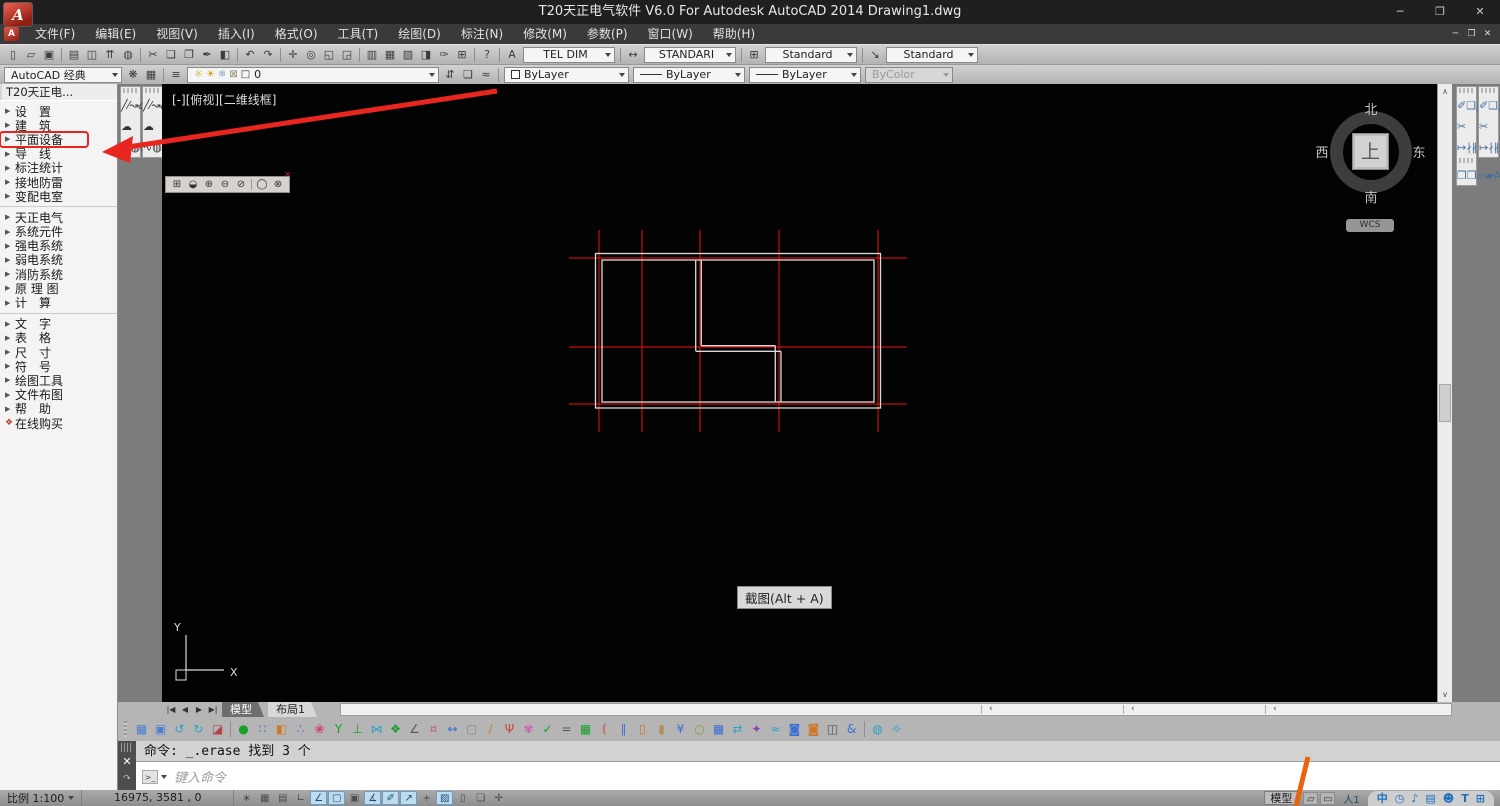 The height and width of the screenshot is (806, 1500). I want to click on linetype-select: ByLayer, so click(689, 74).